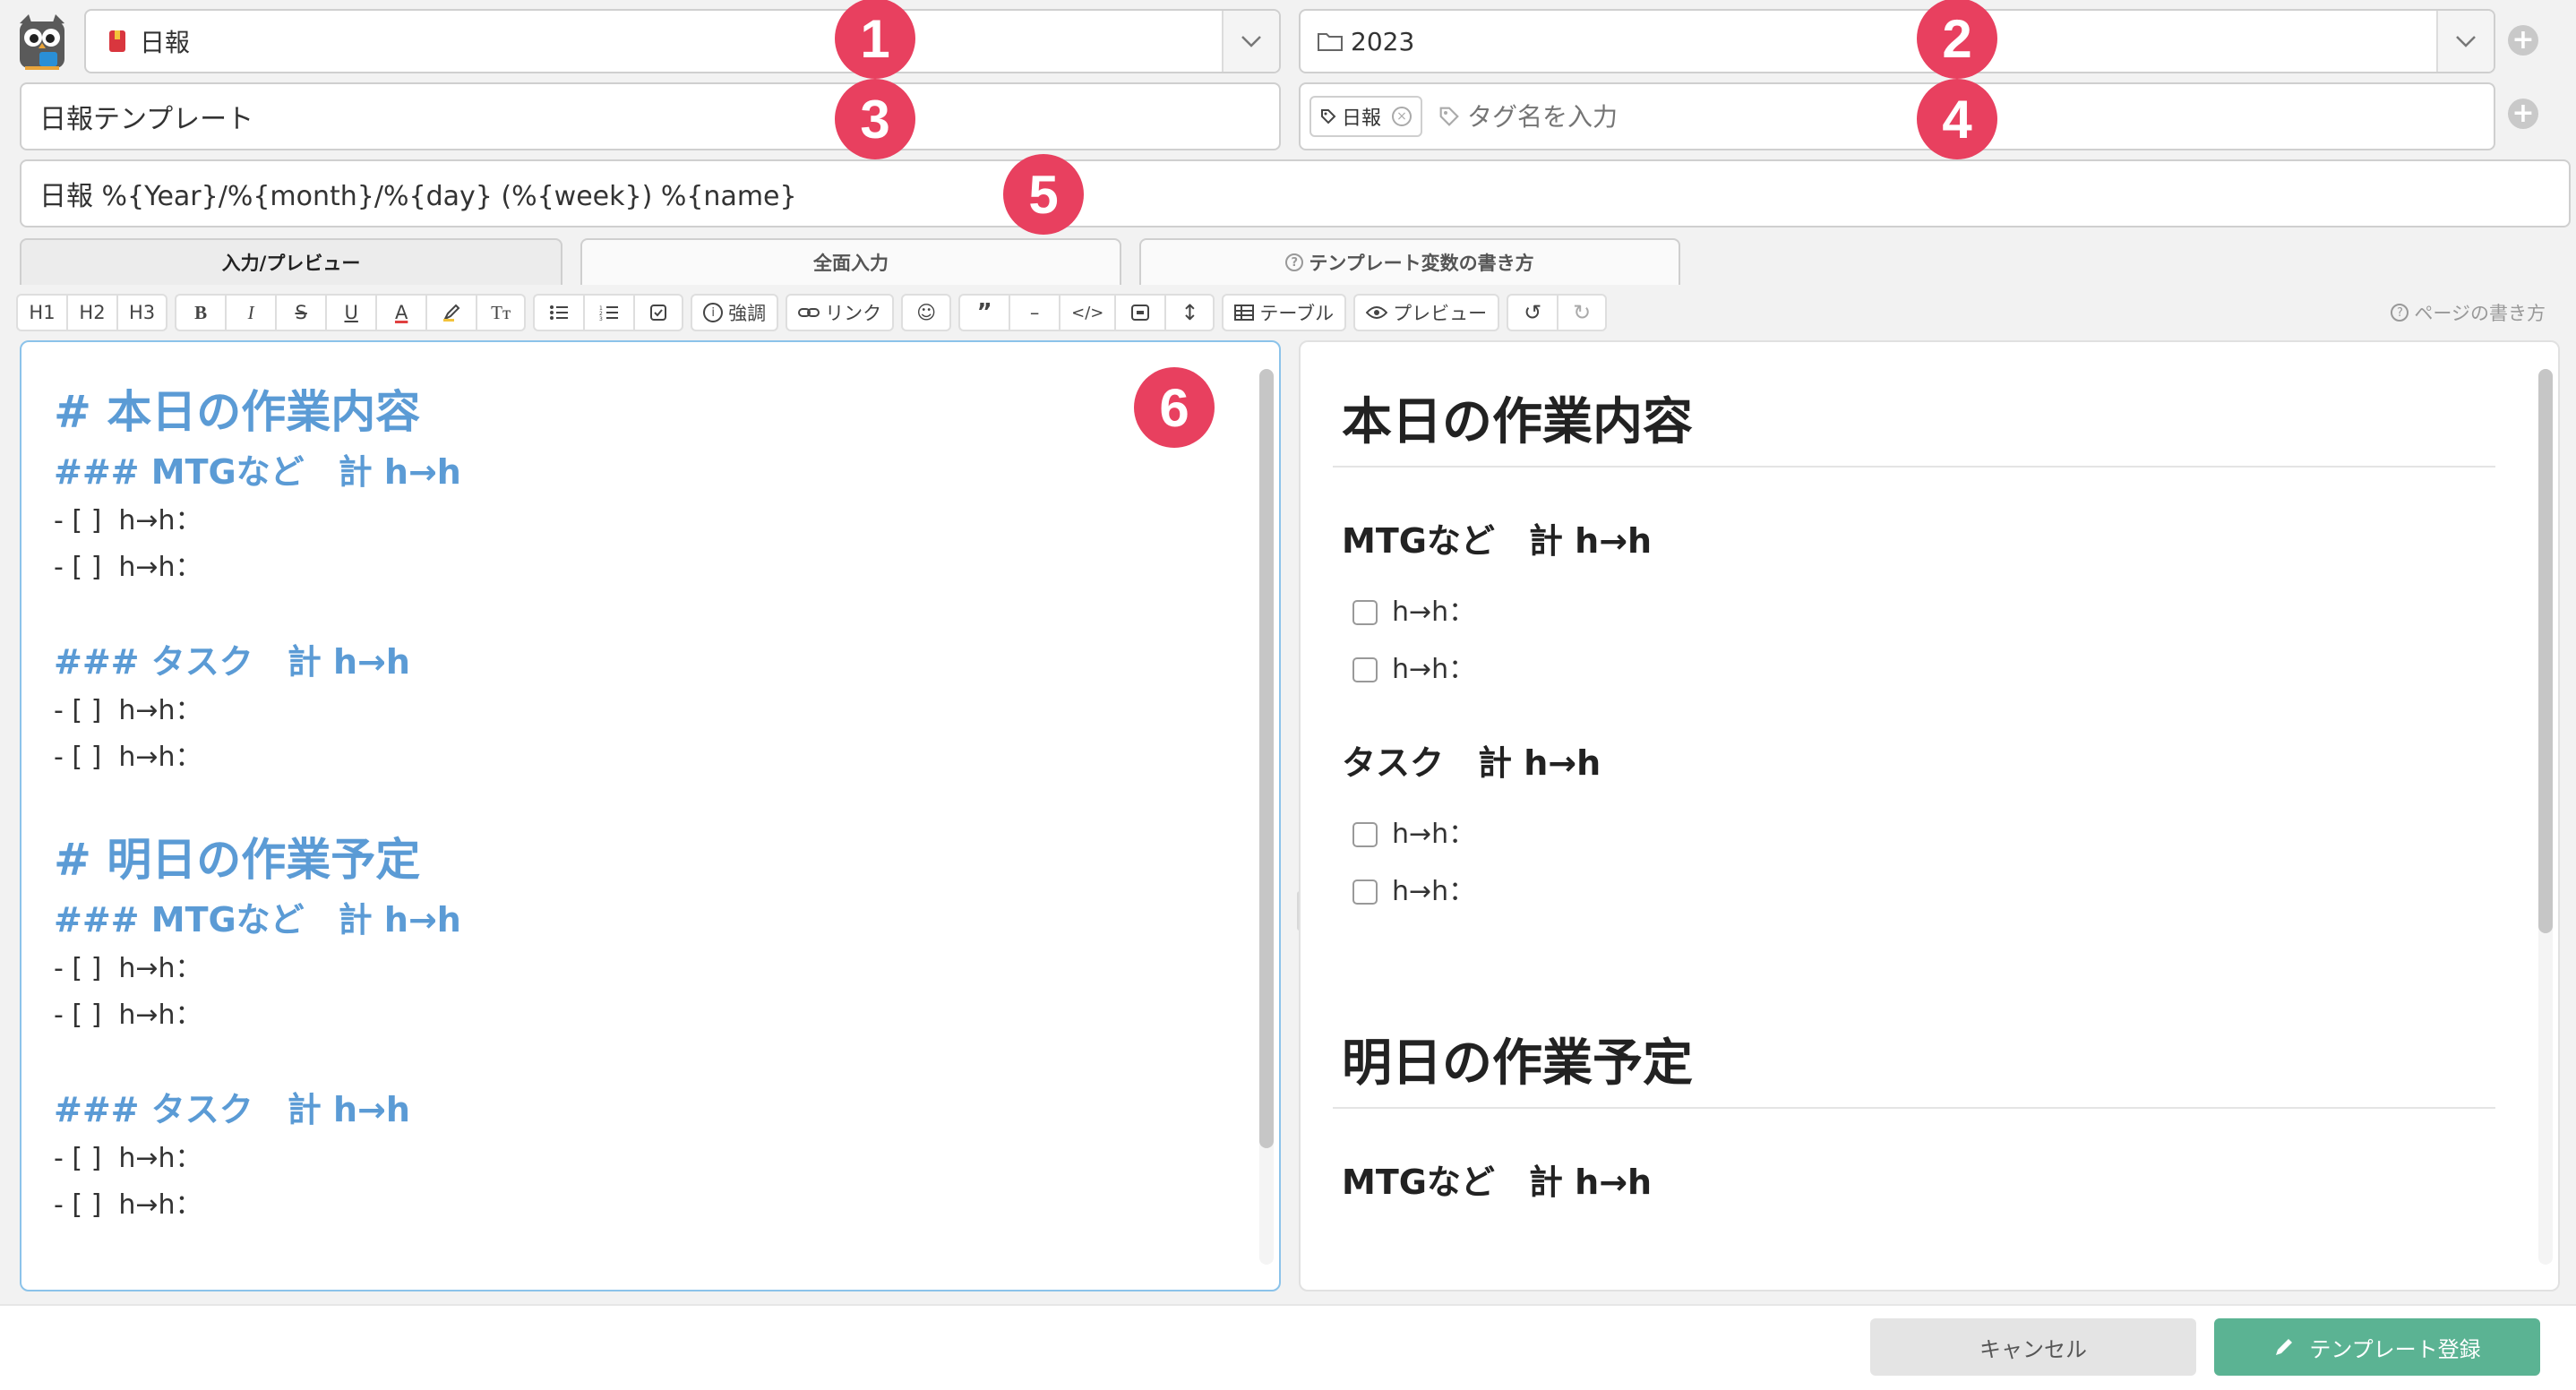 This screenshot has height=1390, width=2576. What do you see at coordinates (1582, 313) in the screenshot?
I see `redo-icon: ↻` at bounding box center [1582, 313].